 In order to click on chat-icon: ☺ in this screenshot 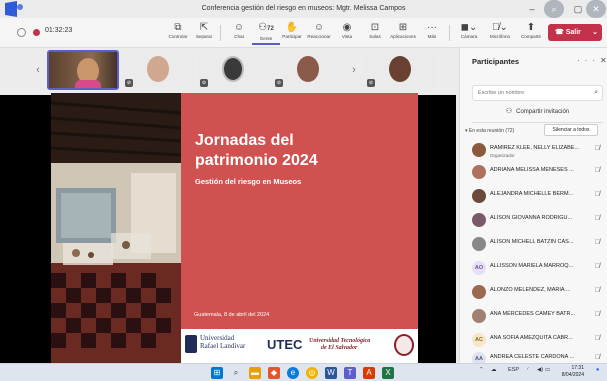, I will do `click(239, 27)`.